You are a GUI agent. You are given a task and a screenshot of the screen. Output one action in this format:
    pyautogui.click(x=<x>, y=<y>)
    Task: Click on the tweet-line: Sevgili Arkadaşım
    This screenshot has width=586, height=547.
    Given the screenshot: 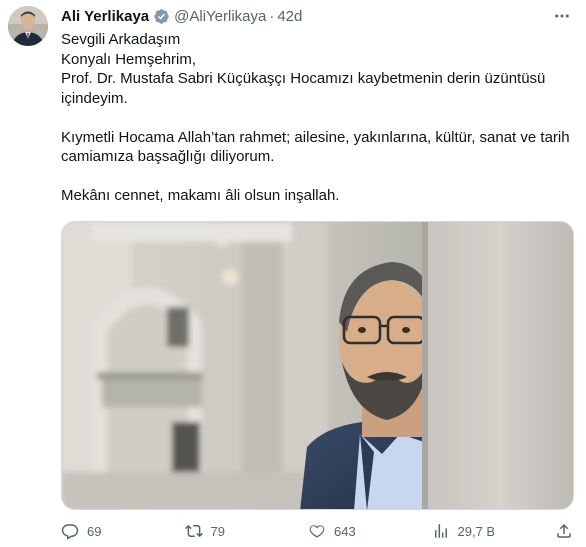 What is the action you would take?
    pyautogui.click(x=121, y=39)
    